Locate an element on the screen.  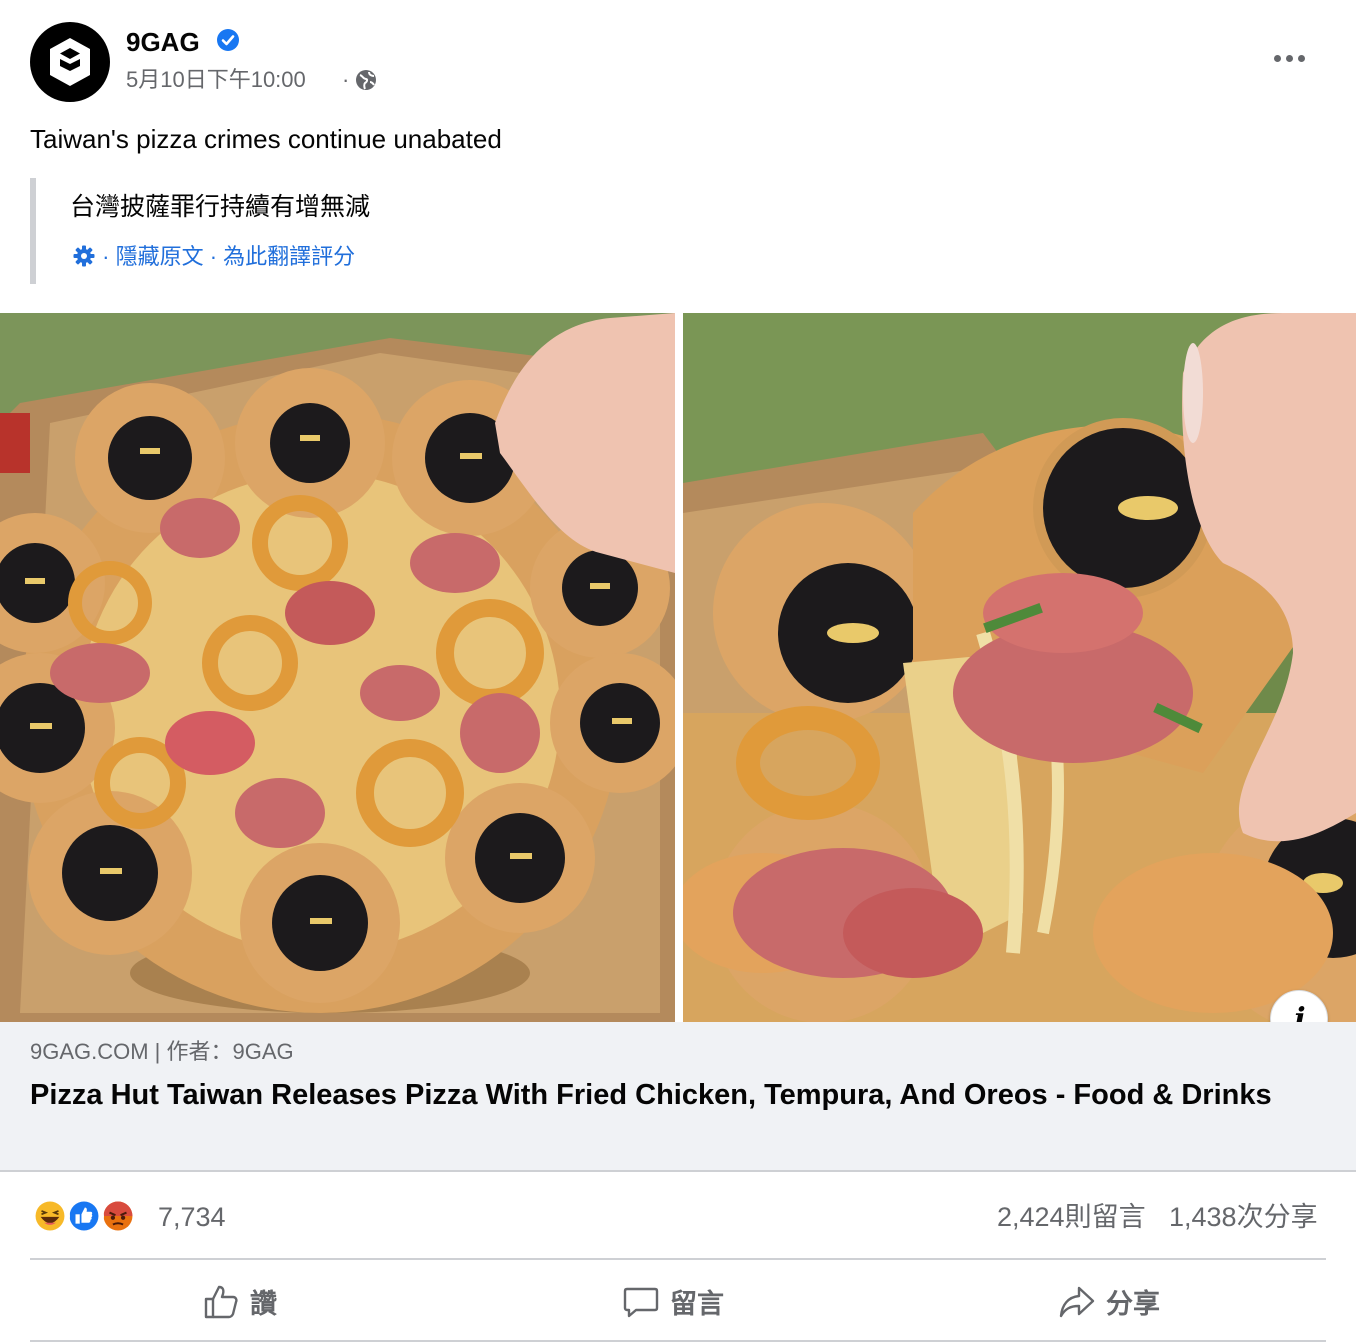
like-reaction-icon is located at coordinates (84, 1216).